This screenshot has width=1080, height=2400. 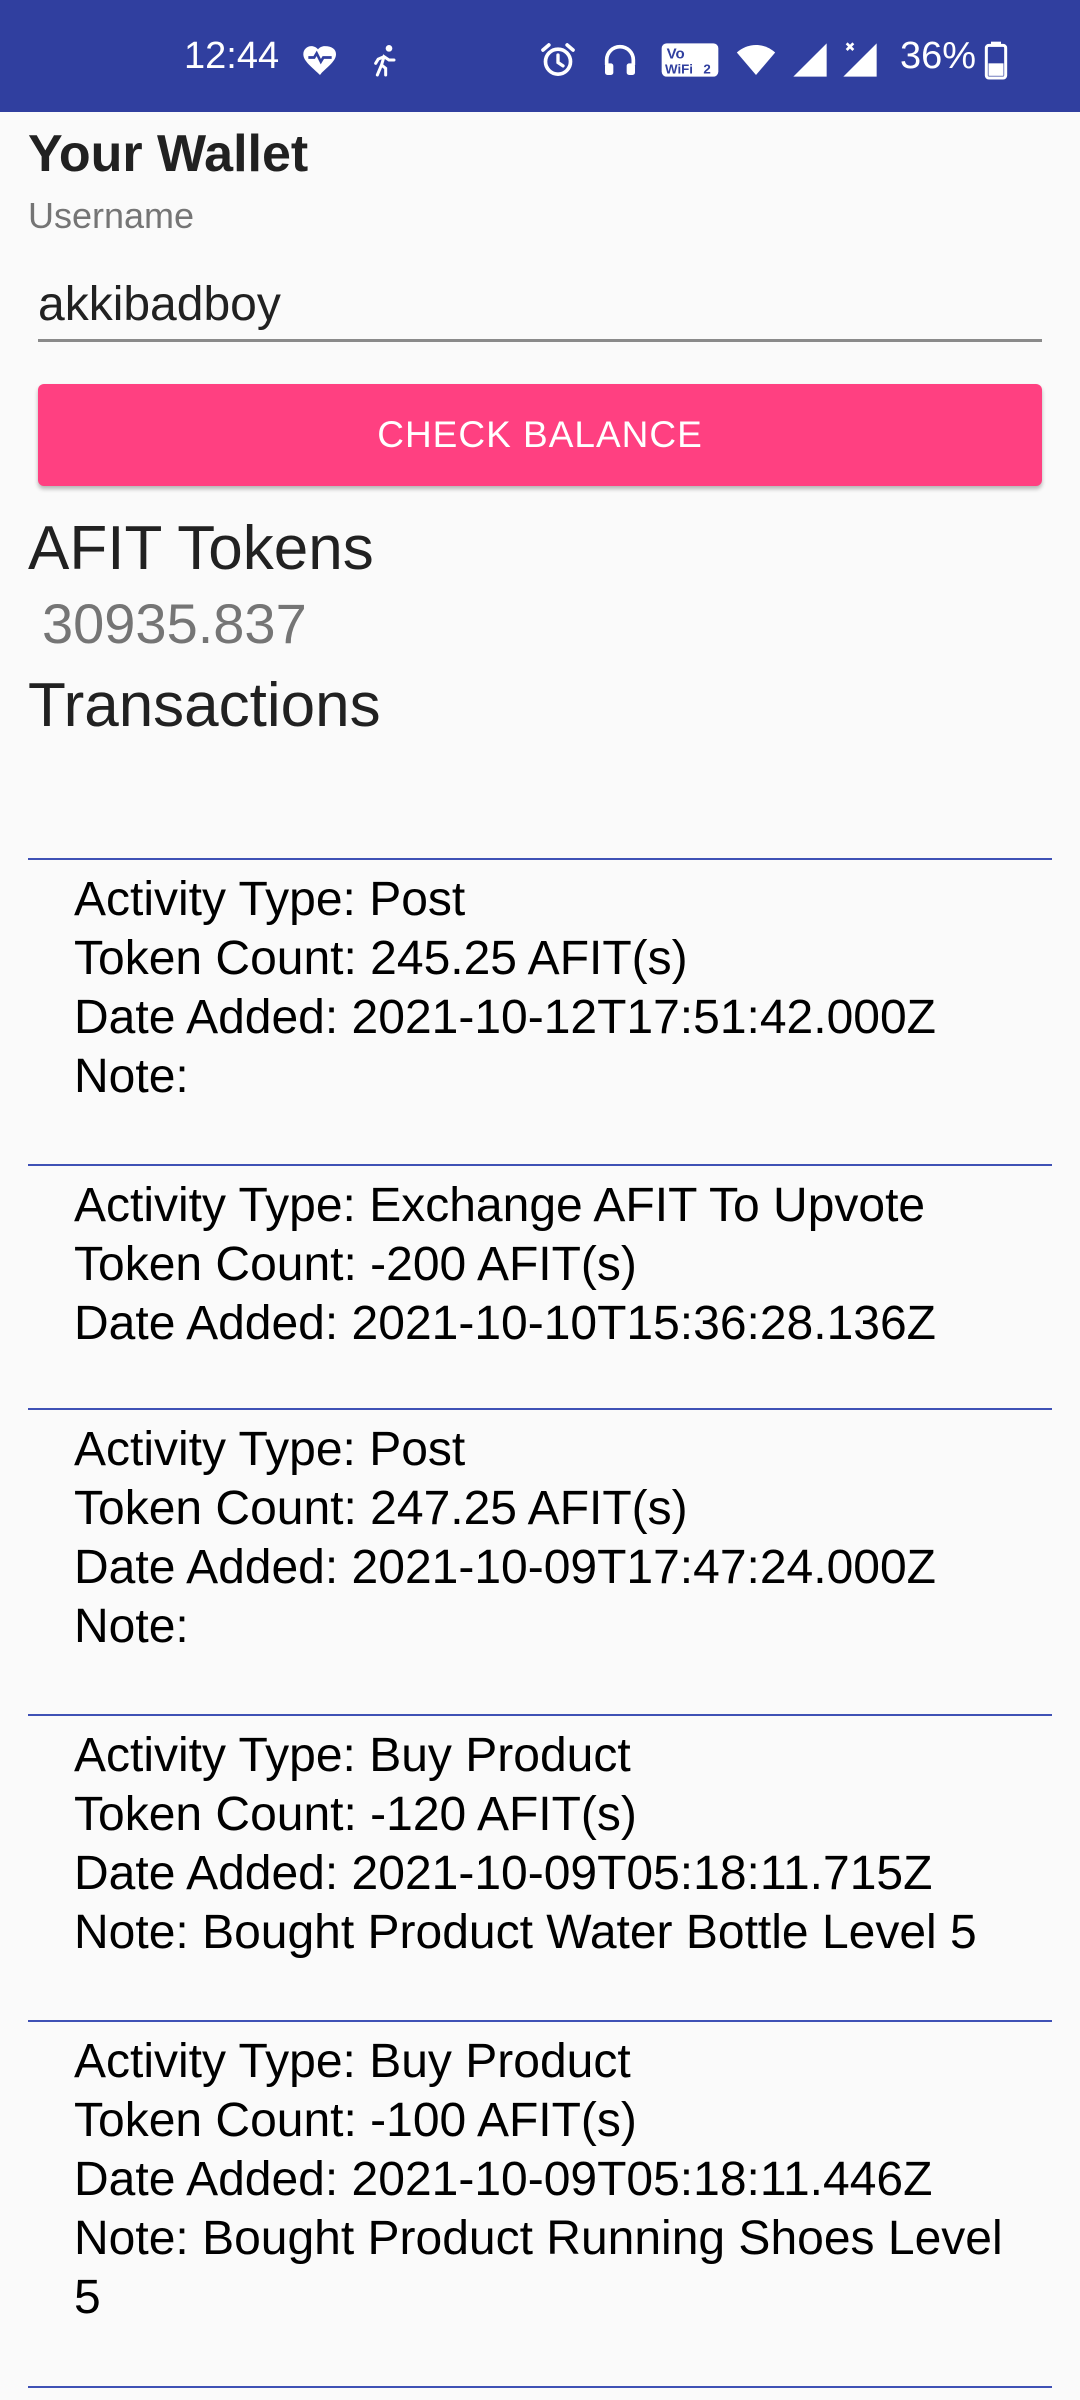 What do you see at coordinates (505, 1323) in the screenshot?
I see `transaction-date-added: Date Added: 2021-10-10T15:36:28.136Z` at bounding box center [505, 1323].